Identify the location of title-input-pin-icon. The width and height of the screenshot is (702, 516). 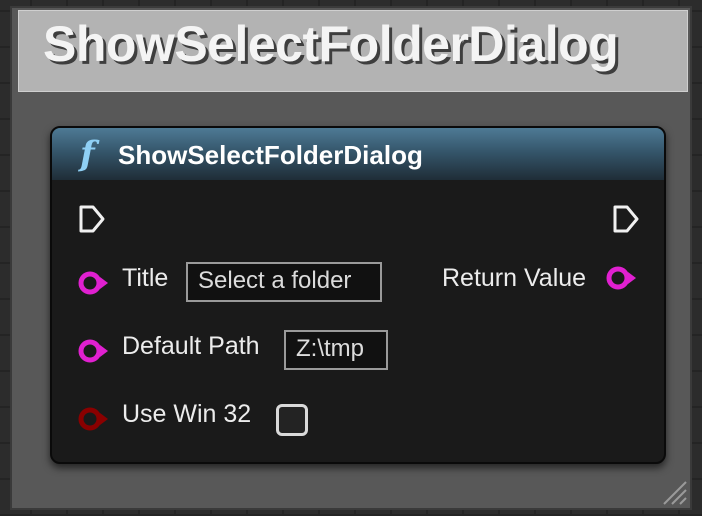
(94, 283).